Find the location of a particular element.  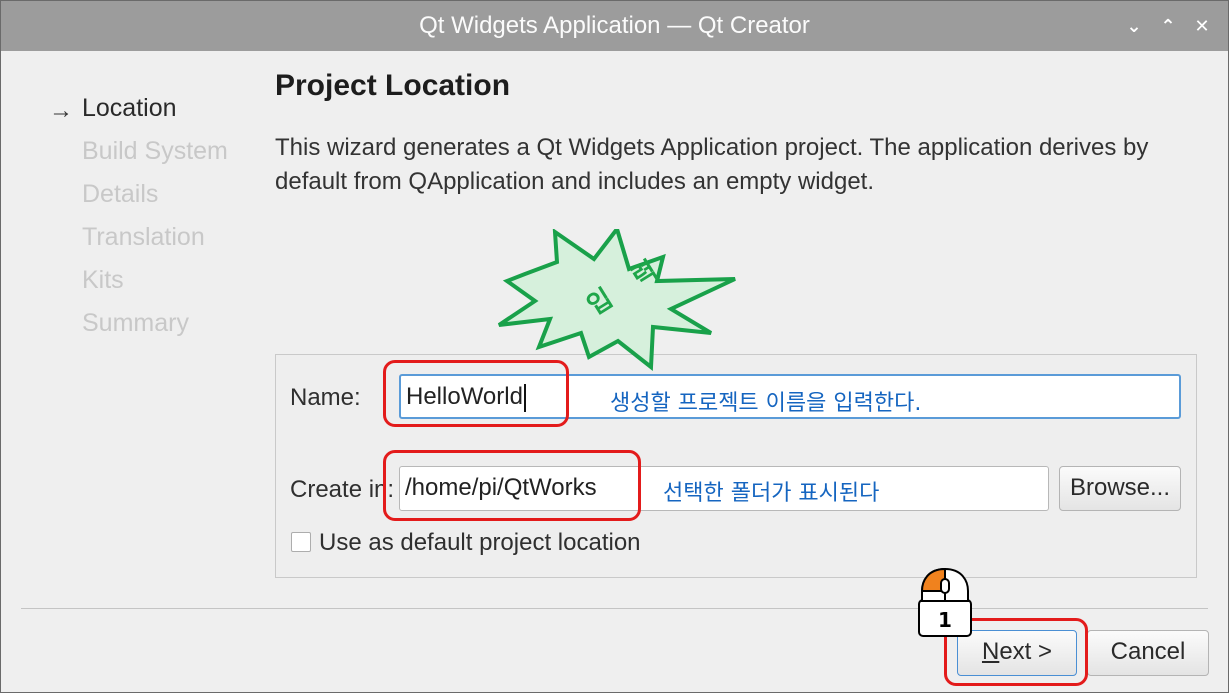

mouse-step-number: 1 is located at coordinates (945, 620).